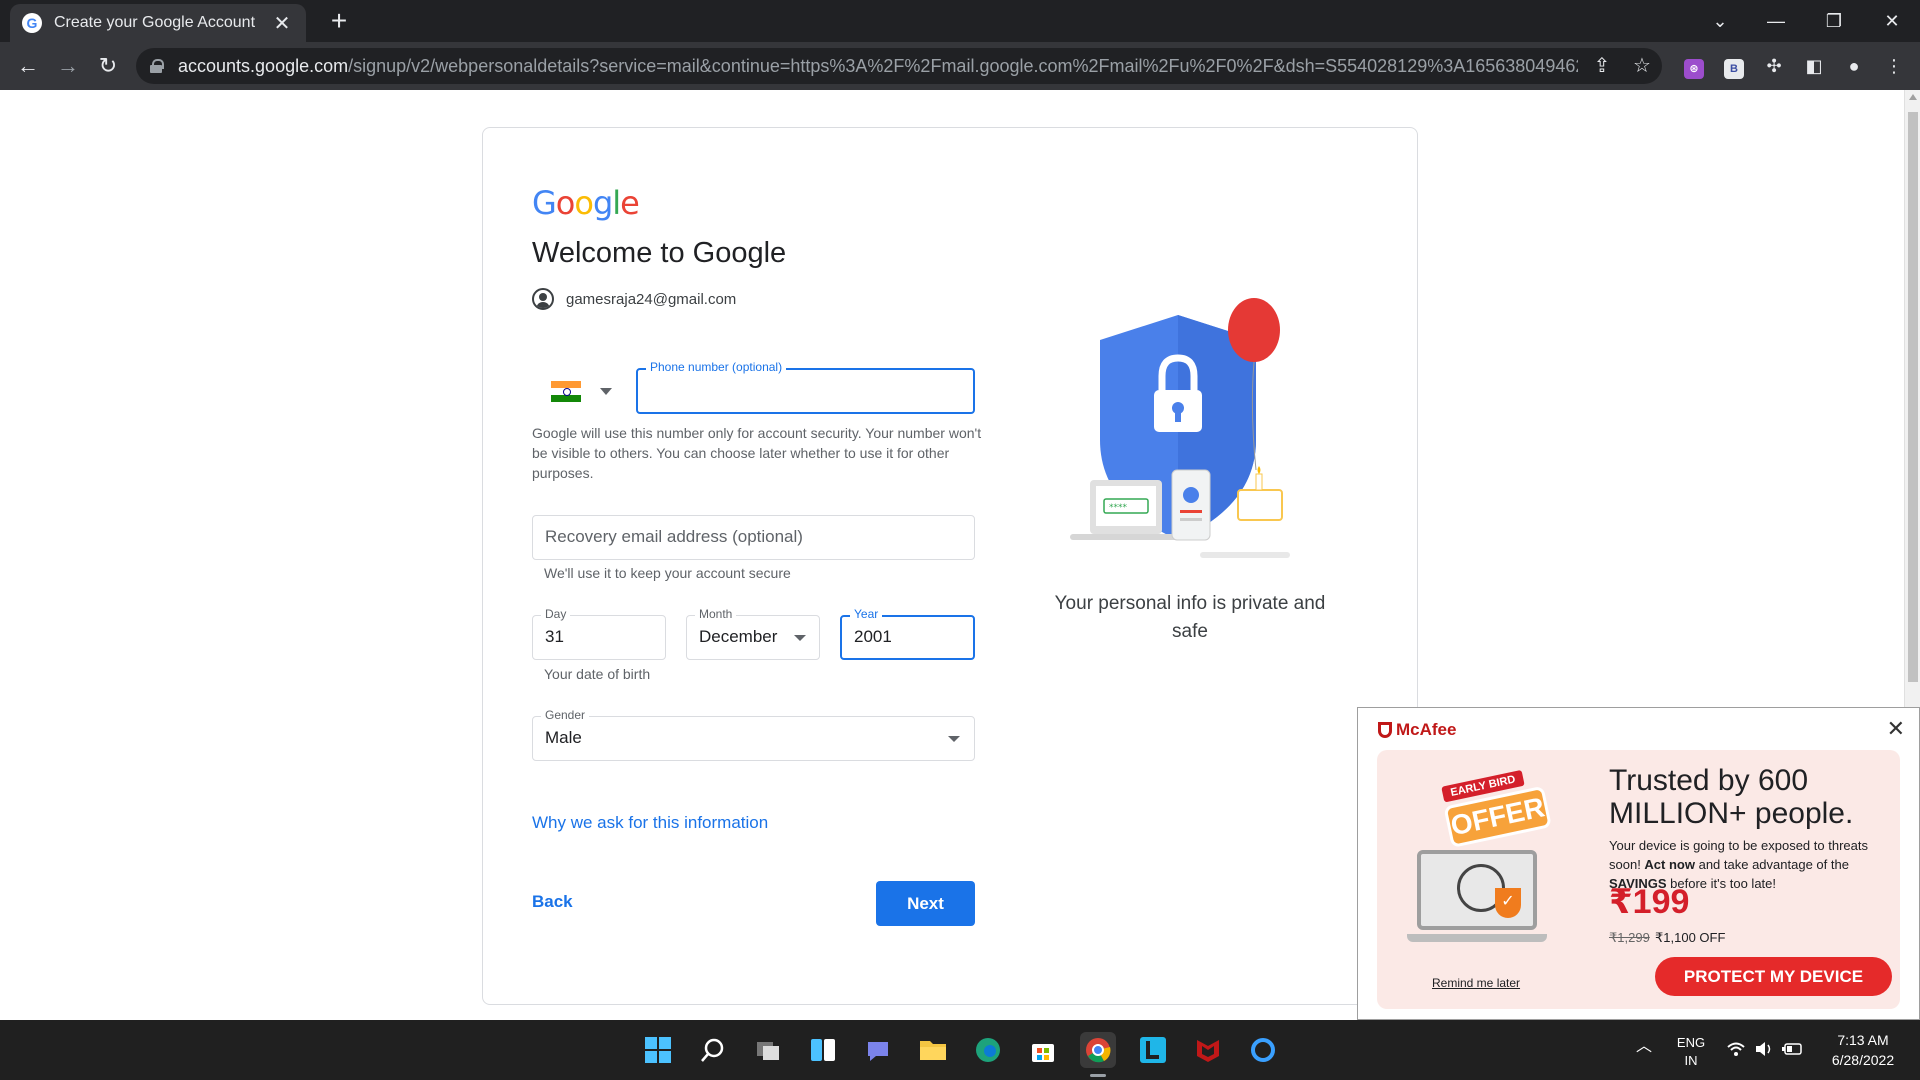 This screenshot has height=1080, width=1920. What do you see at coordinates (1691, 1042) in the screenshot?
I see `language-code: ENG` at bounding box center [1691, 1042].